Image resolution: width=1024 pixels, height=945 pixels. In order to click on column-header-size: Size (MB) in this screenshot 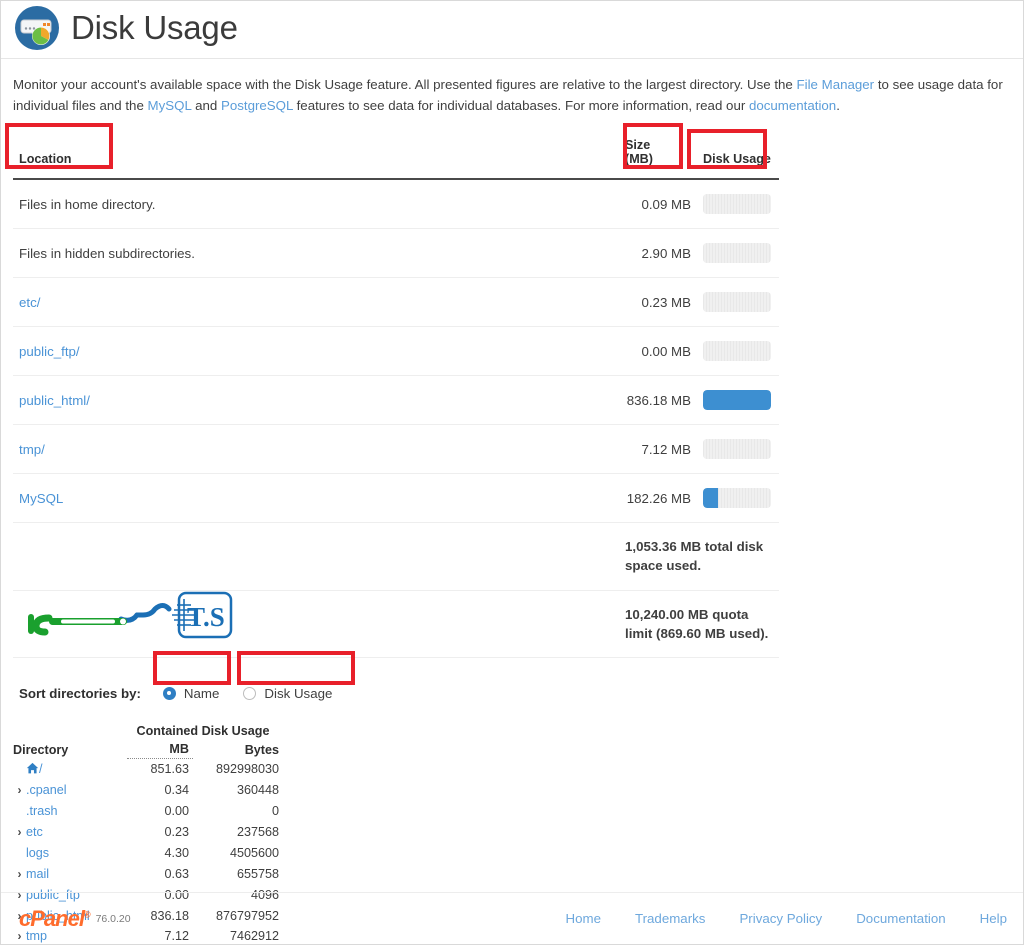, I will do `click(658, 154)`.